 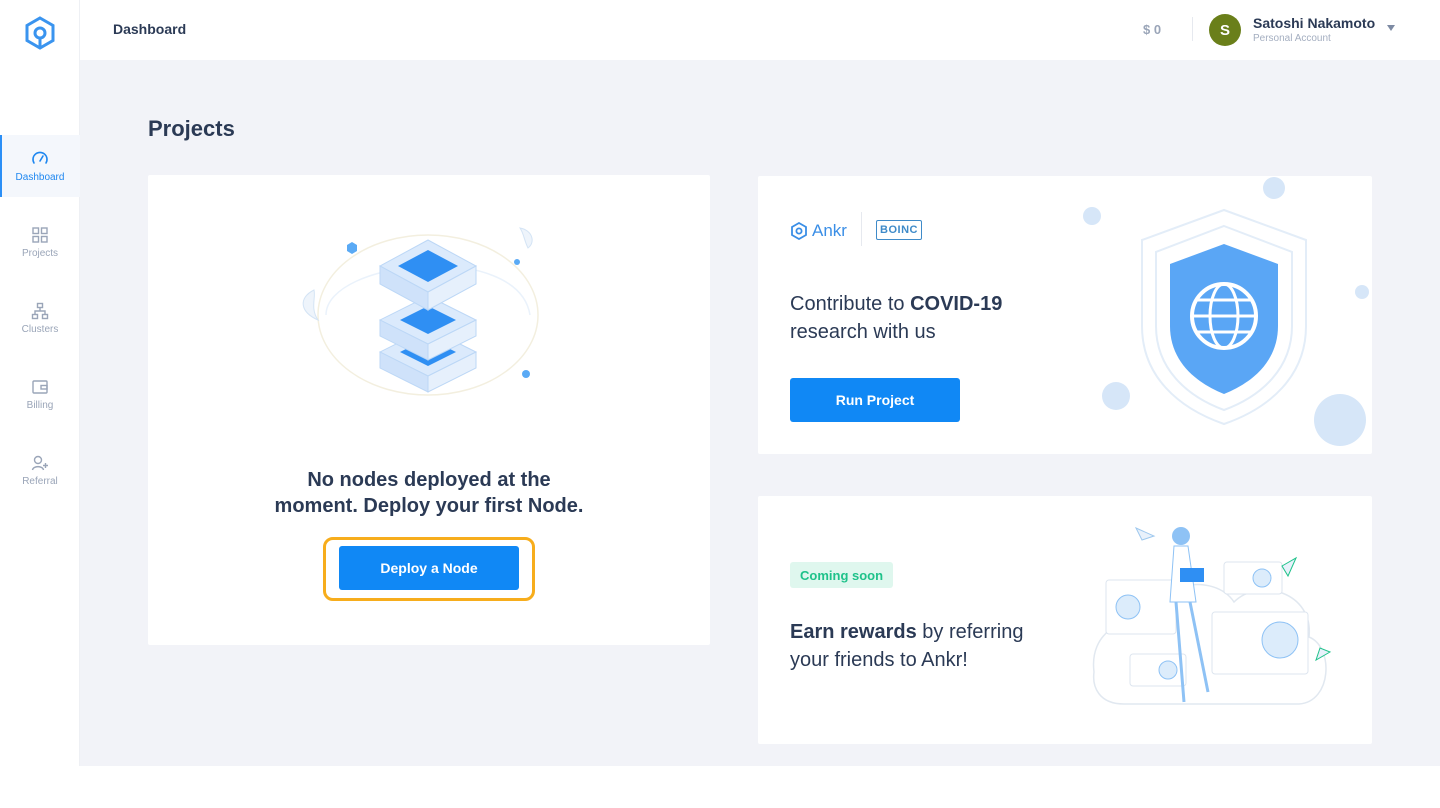 What do you see at coordinates (899, 230) in the screenshot?
I see `boinc-logo: BOINC` at bounding box center [899, 230].